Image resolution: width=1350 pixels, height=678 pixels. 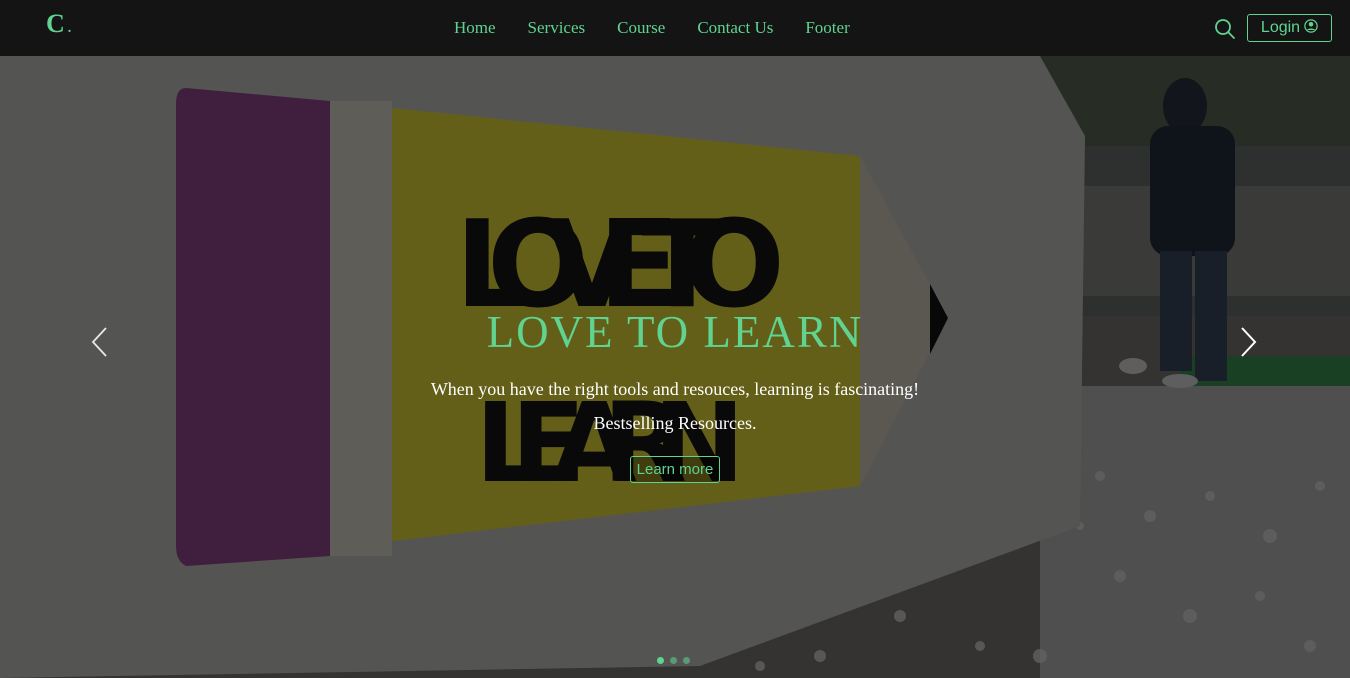 What do you see at coordinates (675, 423) in the screenshot?
I see `hero-tagline: Bestselling Resources.` at bounding box center [675, 423].